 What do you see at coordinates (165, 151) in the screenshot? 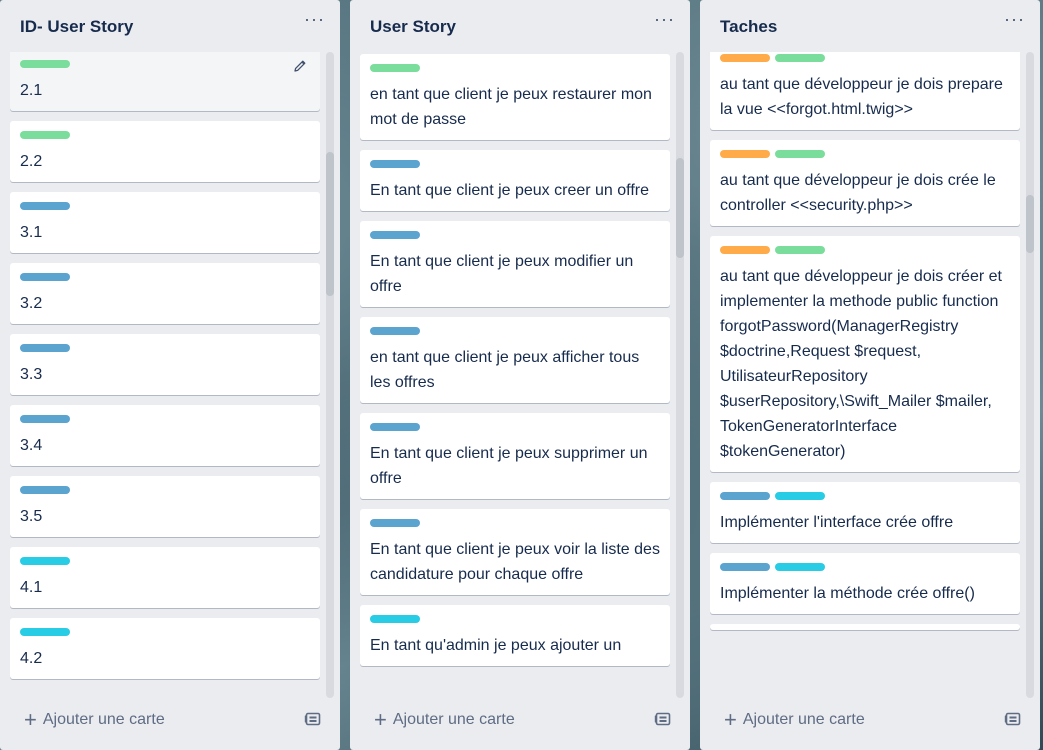
I see `card: 2.2` at bounding box center [165, 151].